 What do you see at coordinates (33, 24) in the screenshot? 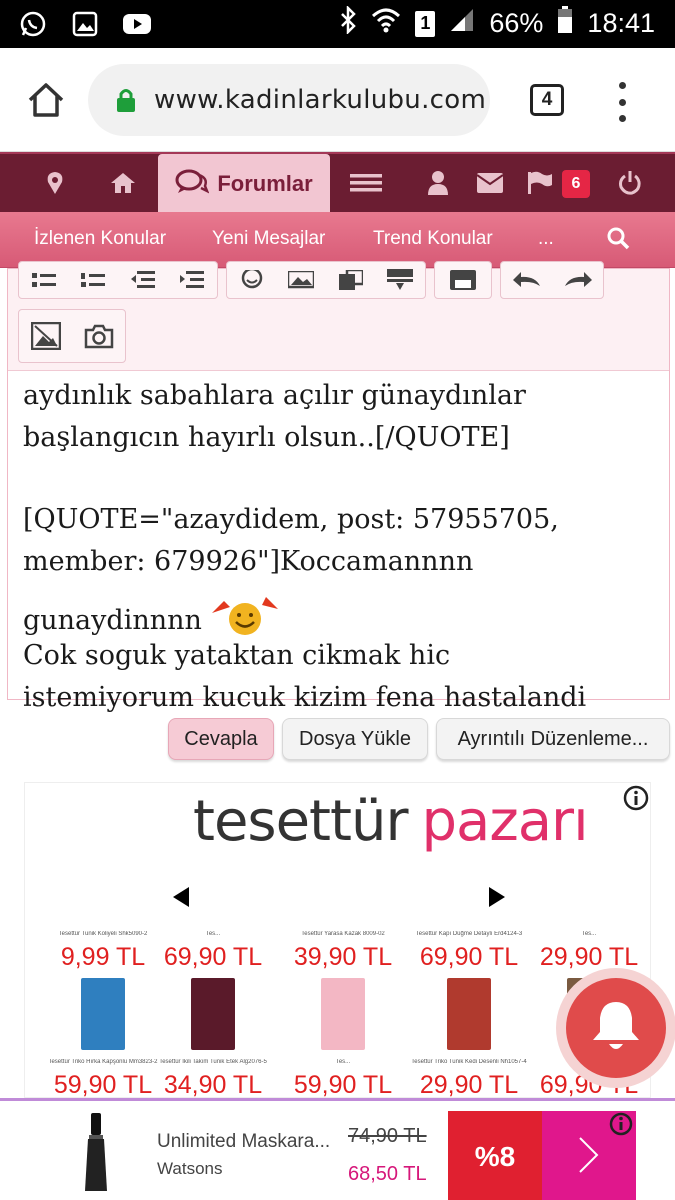
I see `whatsapp-icon` at bounding box center [33, 24].